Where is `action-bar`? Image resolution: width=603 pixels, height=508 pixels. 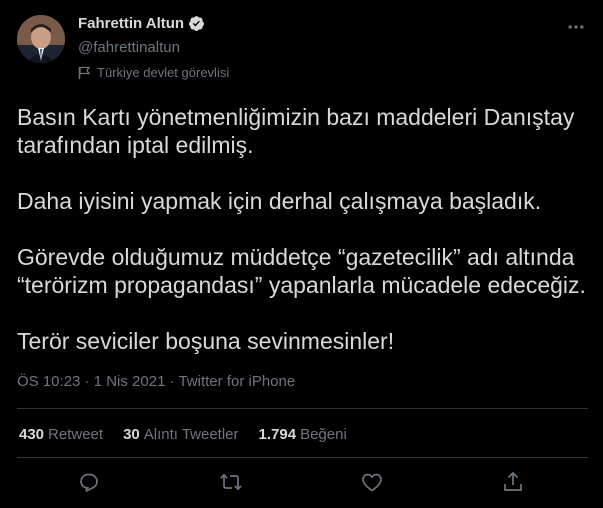
action-bar is located at coordinates (301, 485).